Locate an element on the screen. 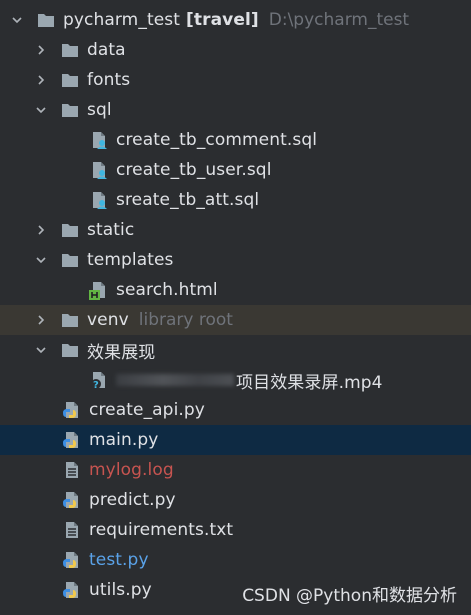 The width and height of the screenshot is (471, 615). unknown-file-icon: ? is located at coordinates (99, 380).